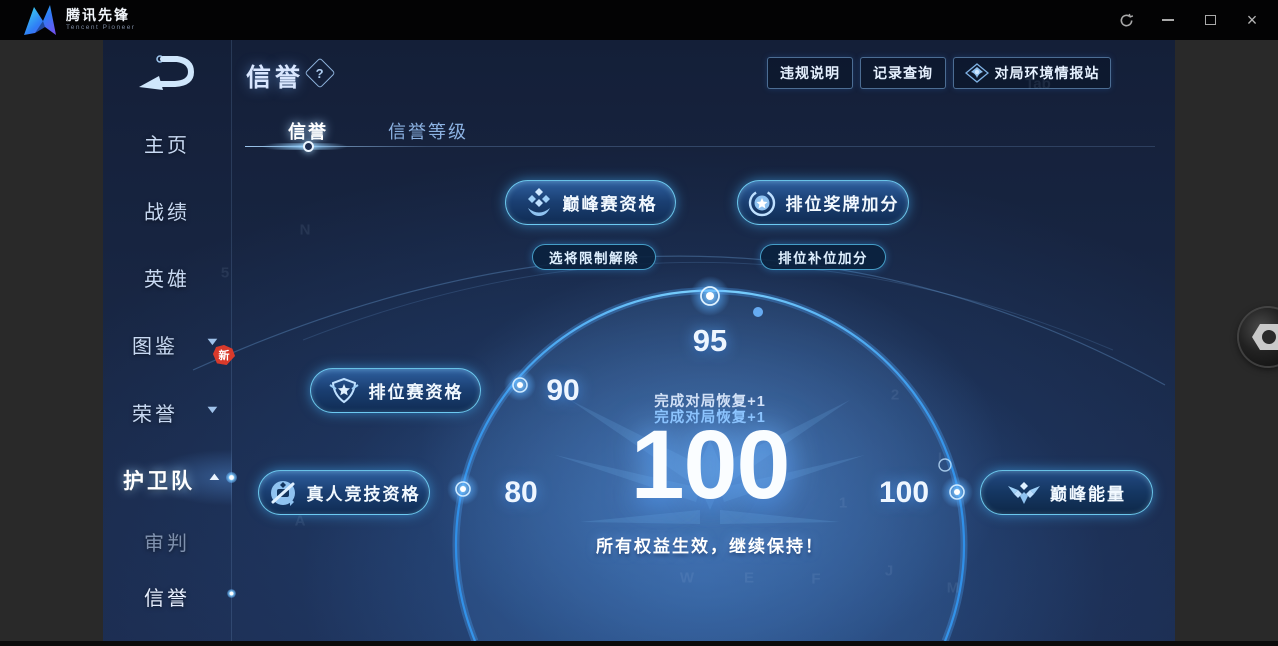  I want to click on badge-wings-icon, so click(976, 73).